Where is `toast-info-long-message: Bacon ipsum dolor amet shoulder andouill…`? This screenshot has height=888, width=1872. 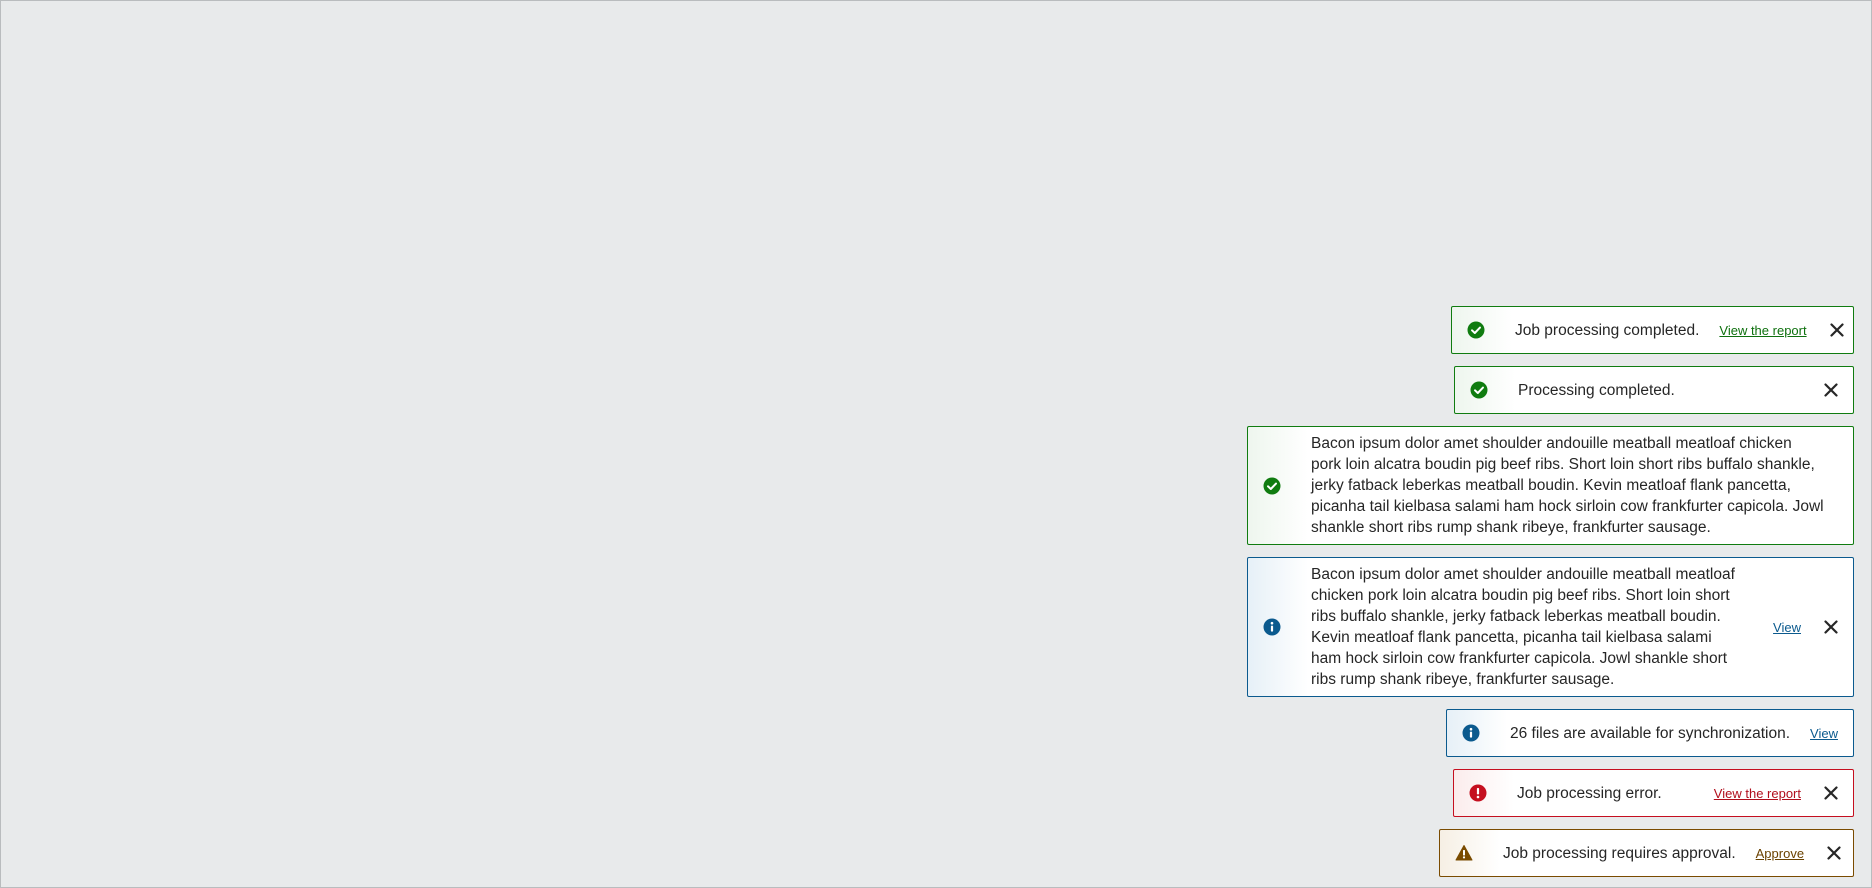 toast-info-long-message: Bacon ipsum dolor amet shoulder andouill… is located at coordinates (1550, 627).